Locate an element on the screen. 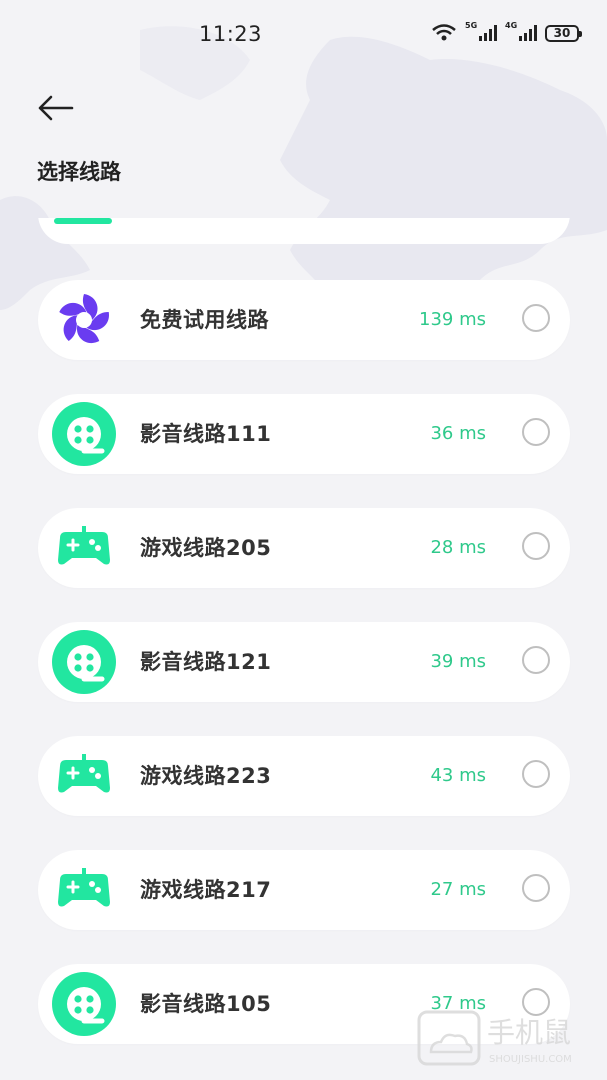 This screenshot has height=1080, width=607. line-name: 影音线路121 is located at coordinates (206, 662).